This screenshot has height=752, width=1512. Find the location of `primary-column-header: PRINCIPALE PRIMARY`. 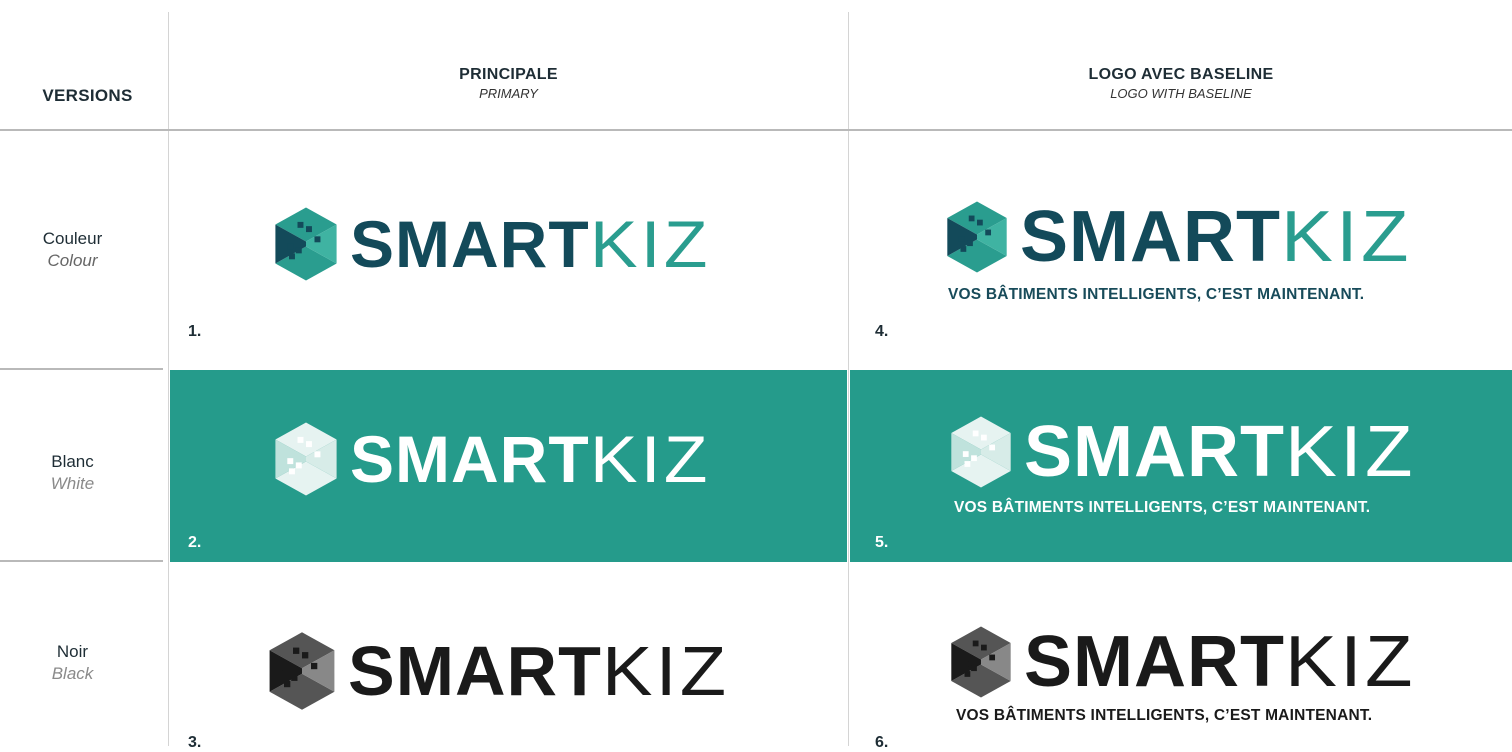

primary-column-header: PRINCIPALE PRIMARY is located at coordinates (508, 83).